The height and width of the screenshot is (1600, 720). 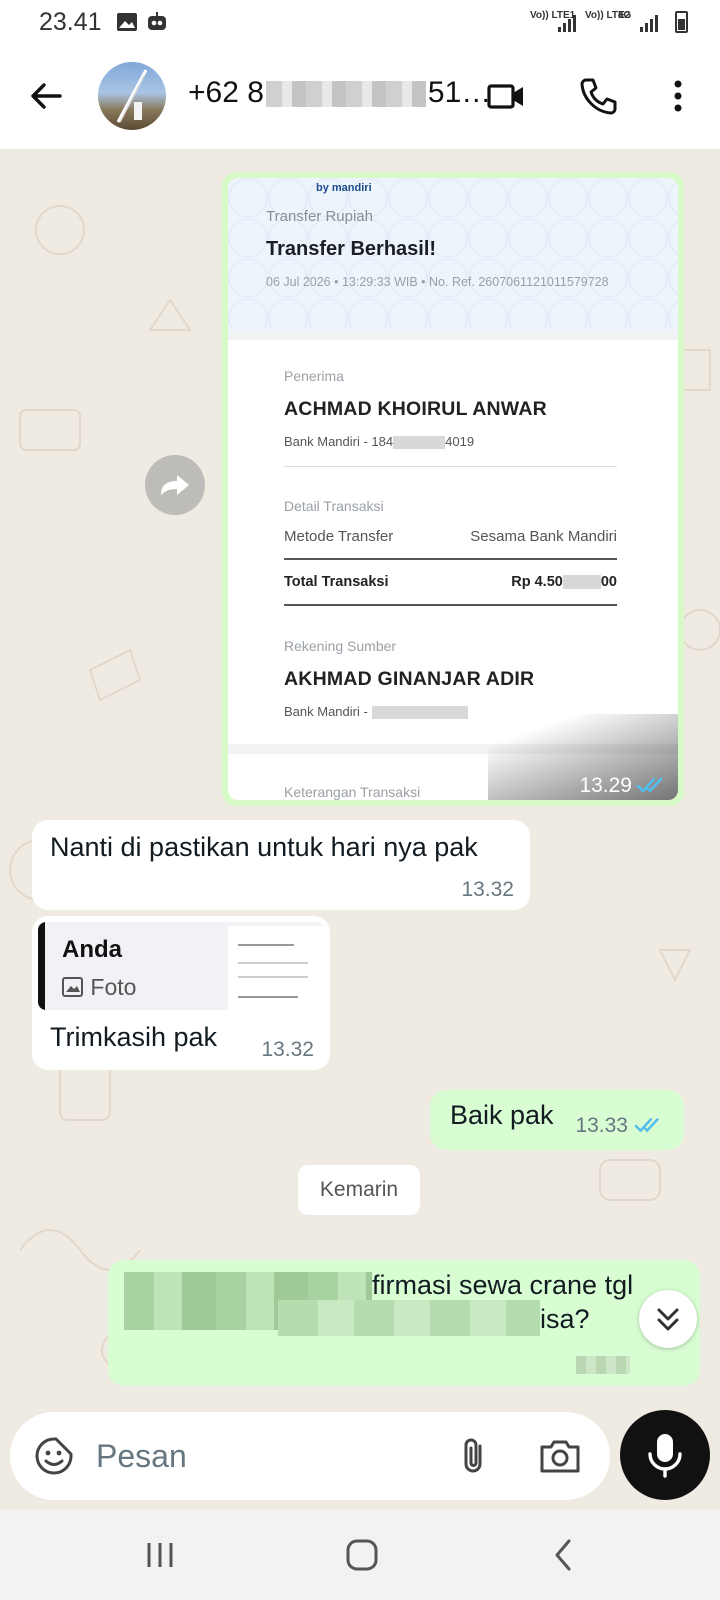 I want to click on outgoing-message: Baik pak 13.33, so click(x=557, y=1120).